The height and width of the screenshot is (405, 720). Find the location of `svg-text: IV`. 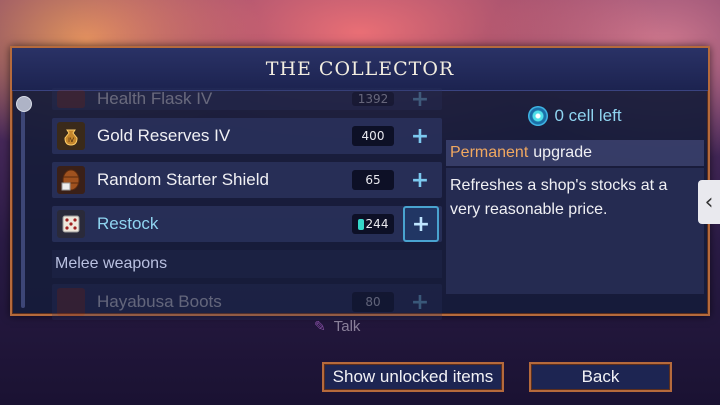

svg-text: IV is located at coordinates (71, 140).